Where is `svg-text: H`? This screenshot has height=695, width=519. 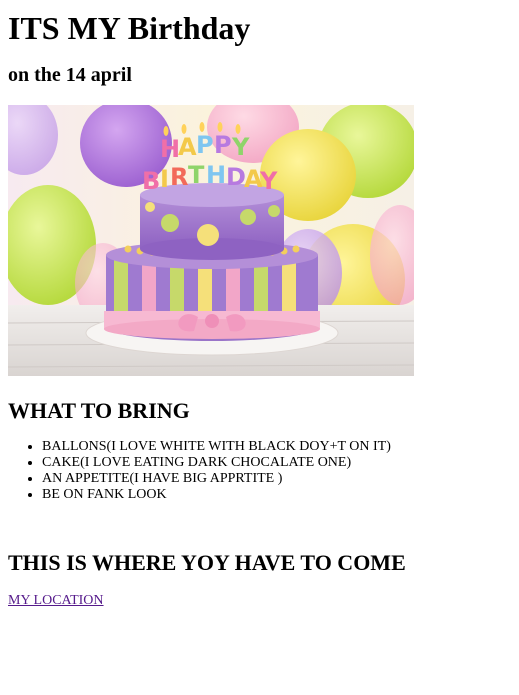
svg-text: H is located at coordinates (216, 175).